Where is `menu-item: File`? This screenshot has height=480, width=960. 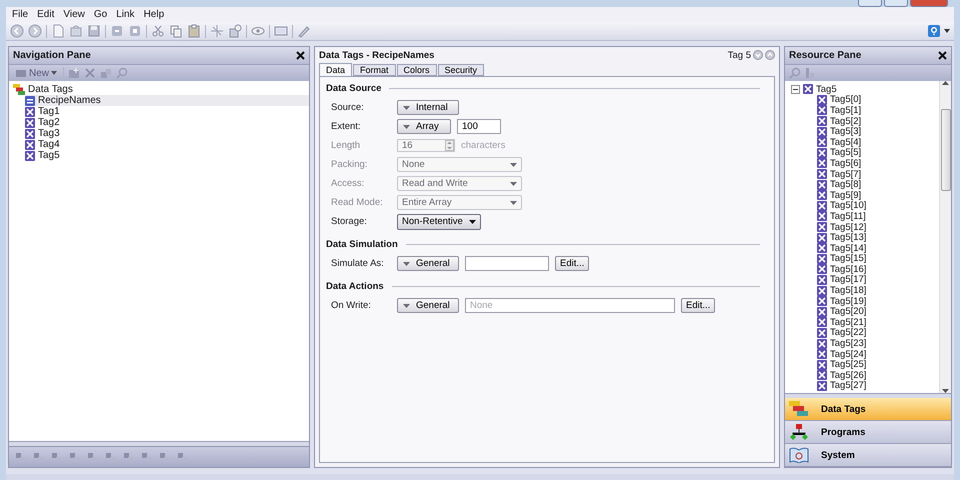 menu-item: File is located at coordinates (20, 14).